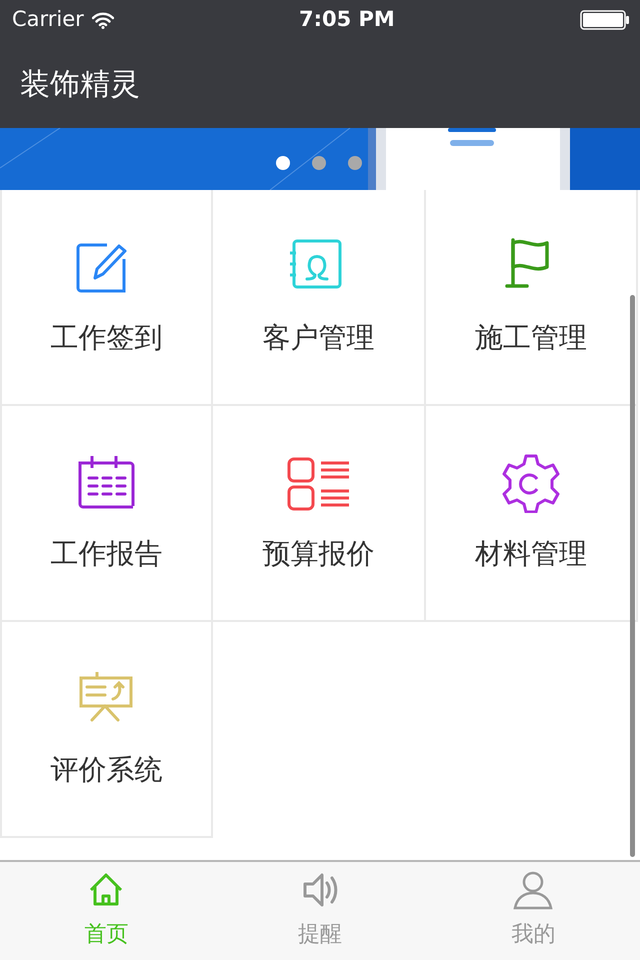 The height and width of the screenshot is (960, 640). What do you see at coordinates (80, 85) in the screenshot?
I see `app-title: 装饰精灵` at bounding box center [80, 85].